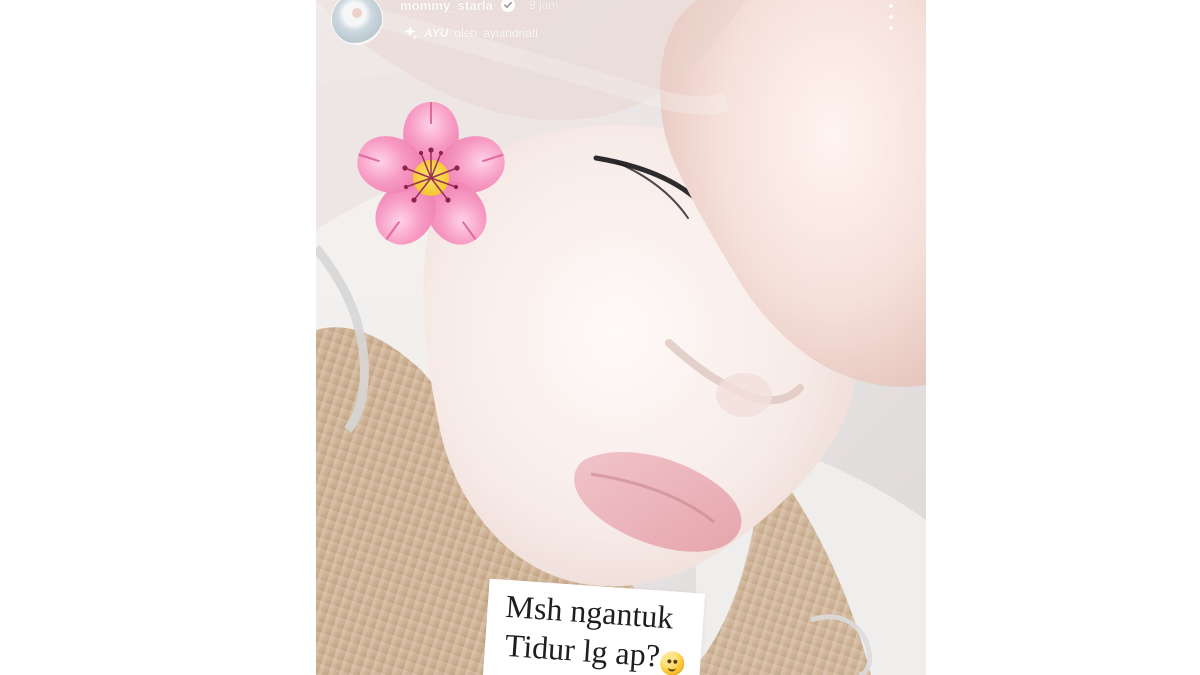 The width and height of the screenshot is (1200, 675). I want to click on user-row: mommy_starla 9 jam, so click(479, 6).